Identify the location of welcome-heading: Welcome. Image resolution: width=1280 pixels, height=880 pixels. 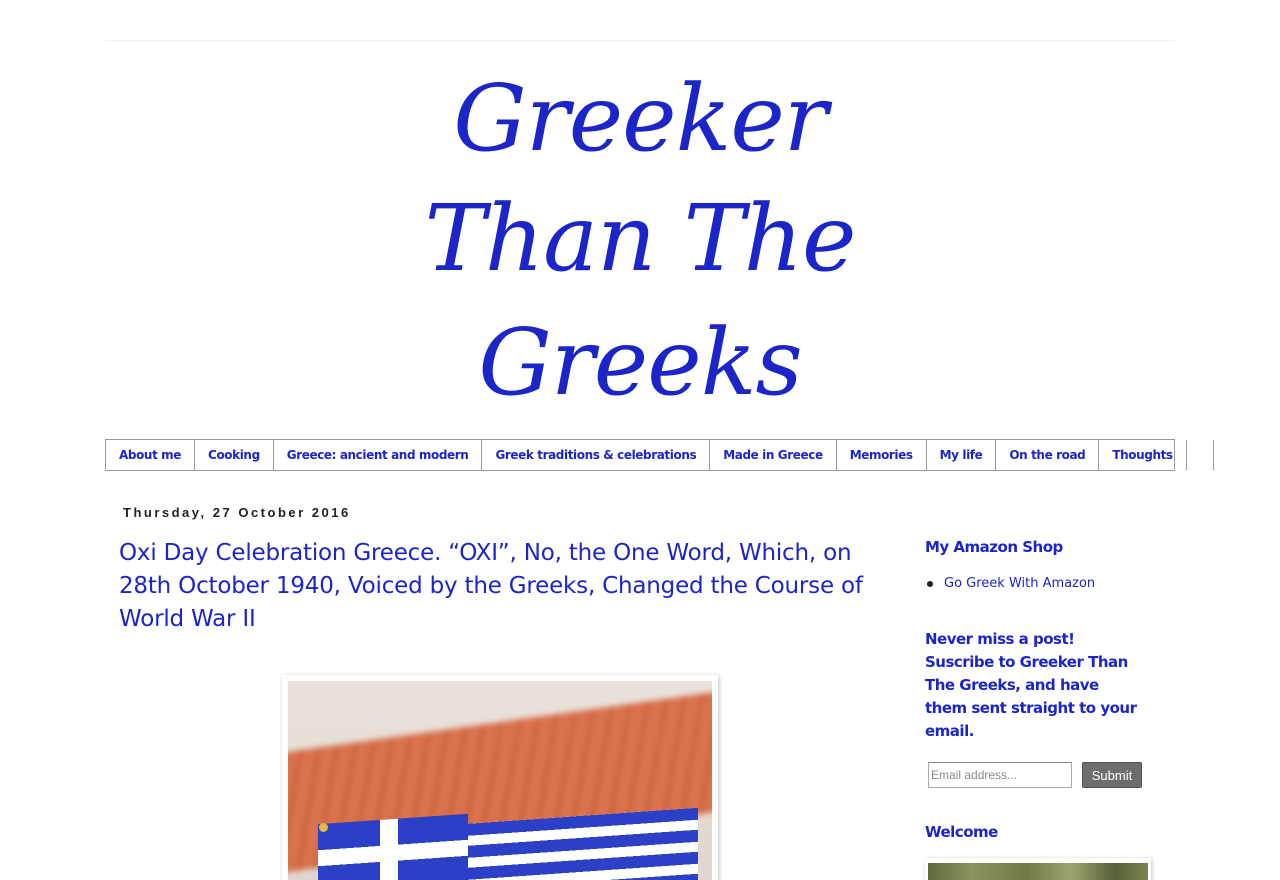
(961, 832).